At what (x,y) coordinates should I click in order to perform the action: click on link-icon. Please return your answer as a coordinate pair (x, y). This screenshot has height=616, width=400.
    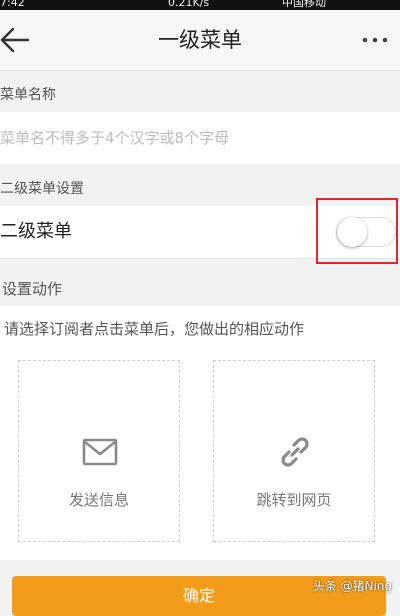
    Looking at the image, I should click on (295, 452).